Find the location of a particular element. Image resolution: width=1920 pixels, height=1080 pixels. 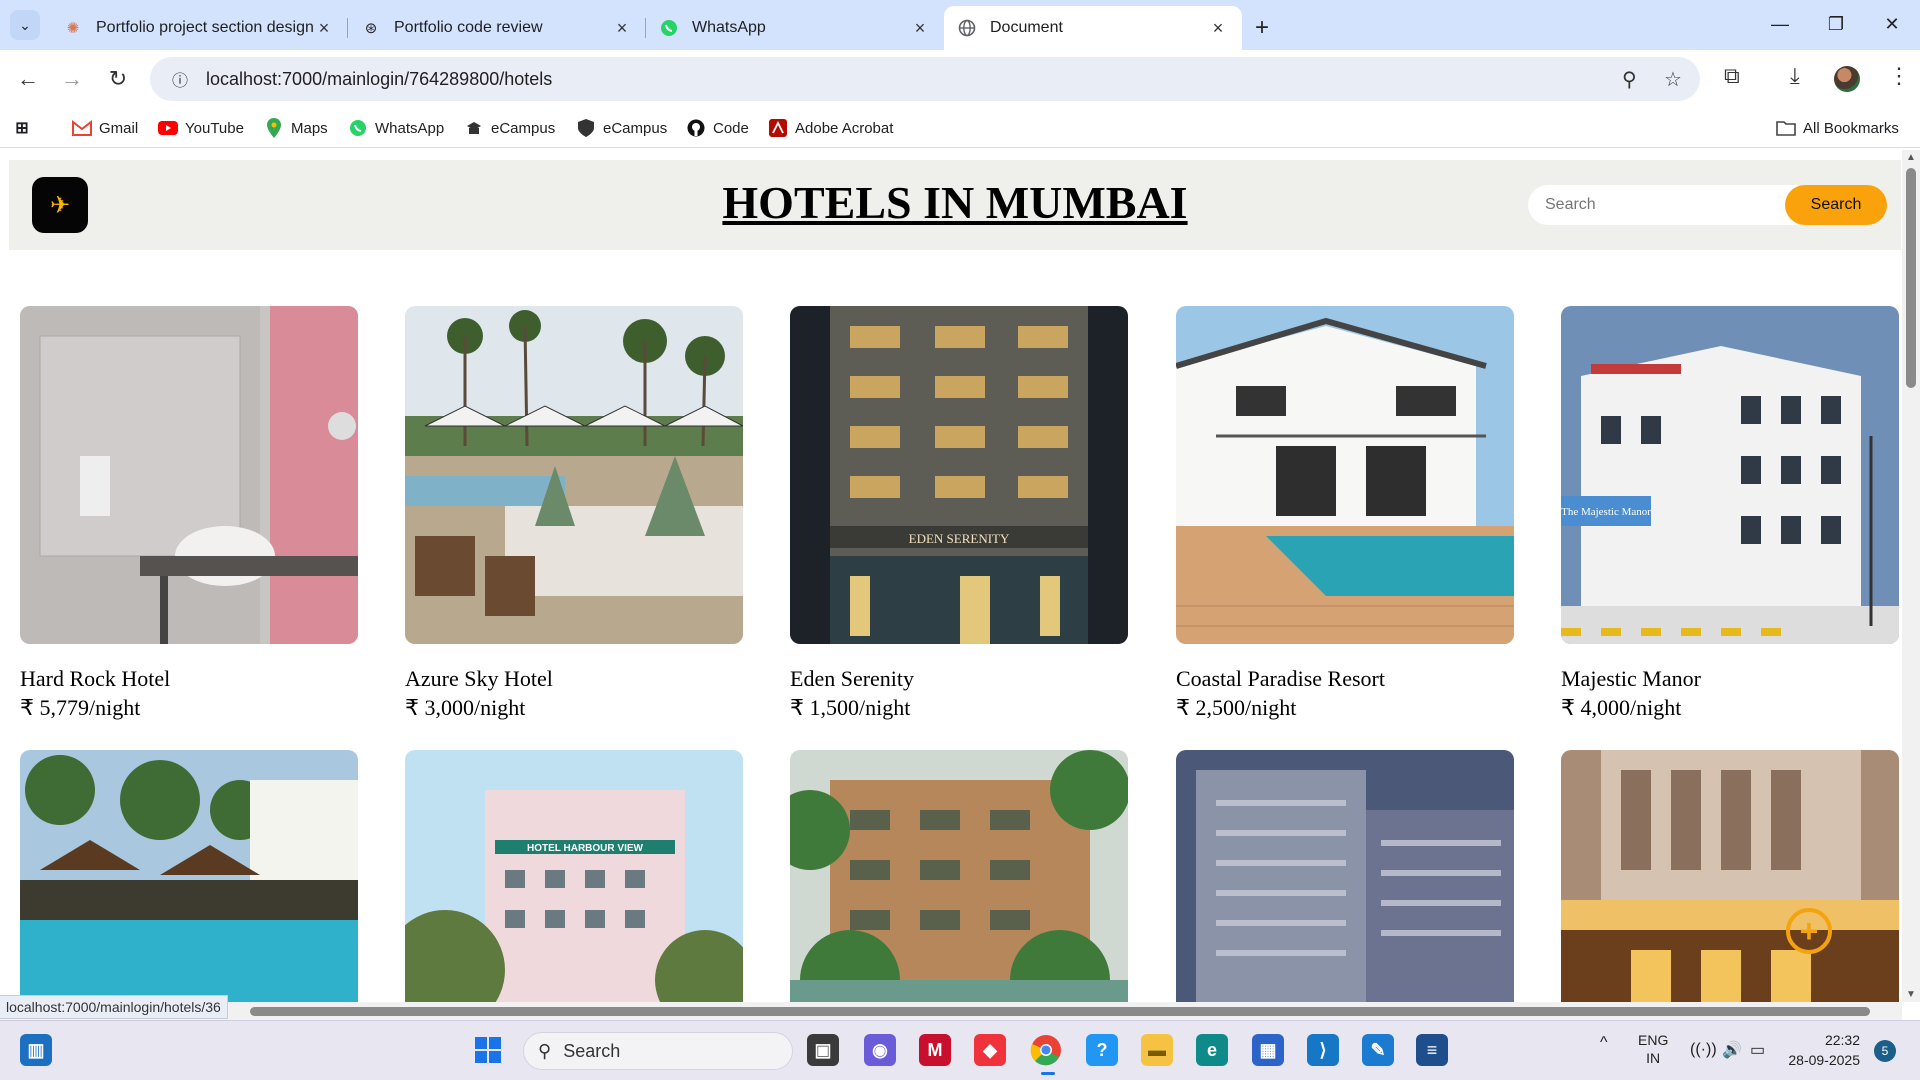

whiteboard-icon: ✎ is located at coordinates (1378, 1050).